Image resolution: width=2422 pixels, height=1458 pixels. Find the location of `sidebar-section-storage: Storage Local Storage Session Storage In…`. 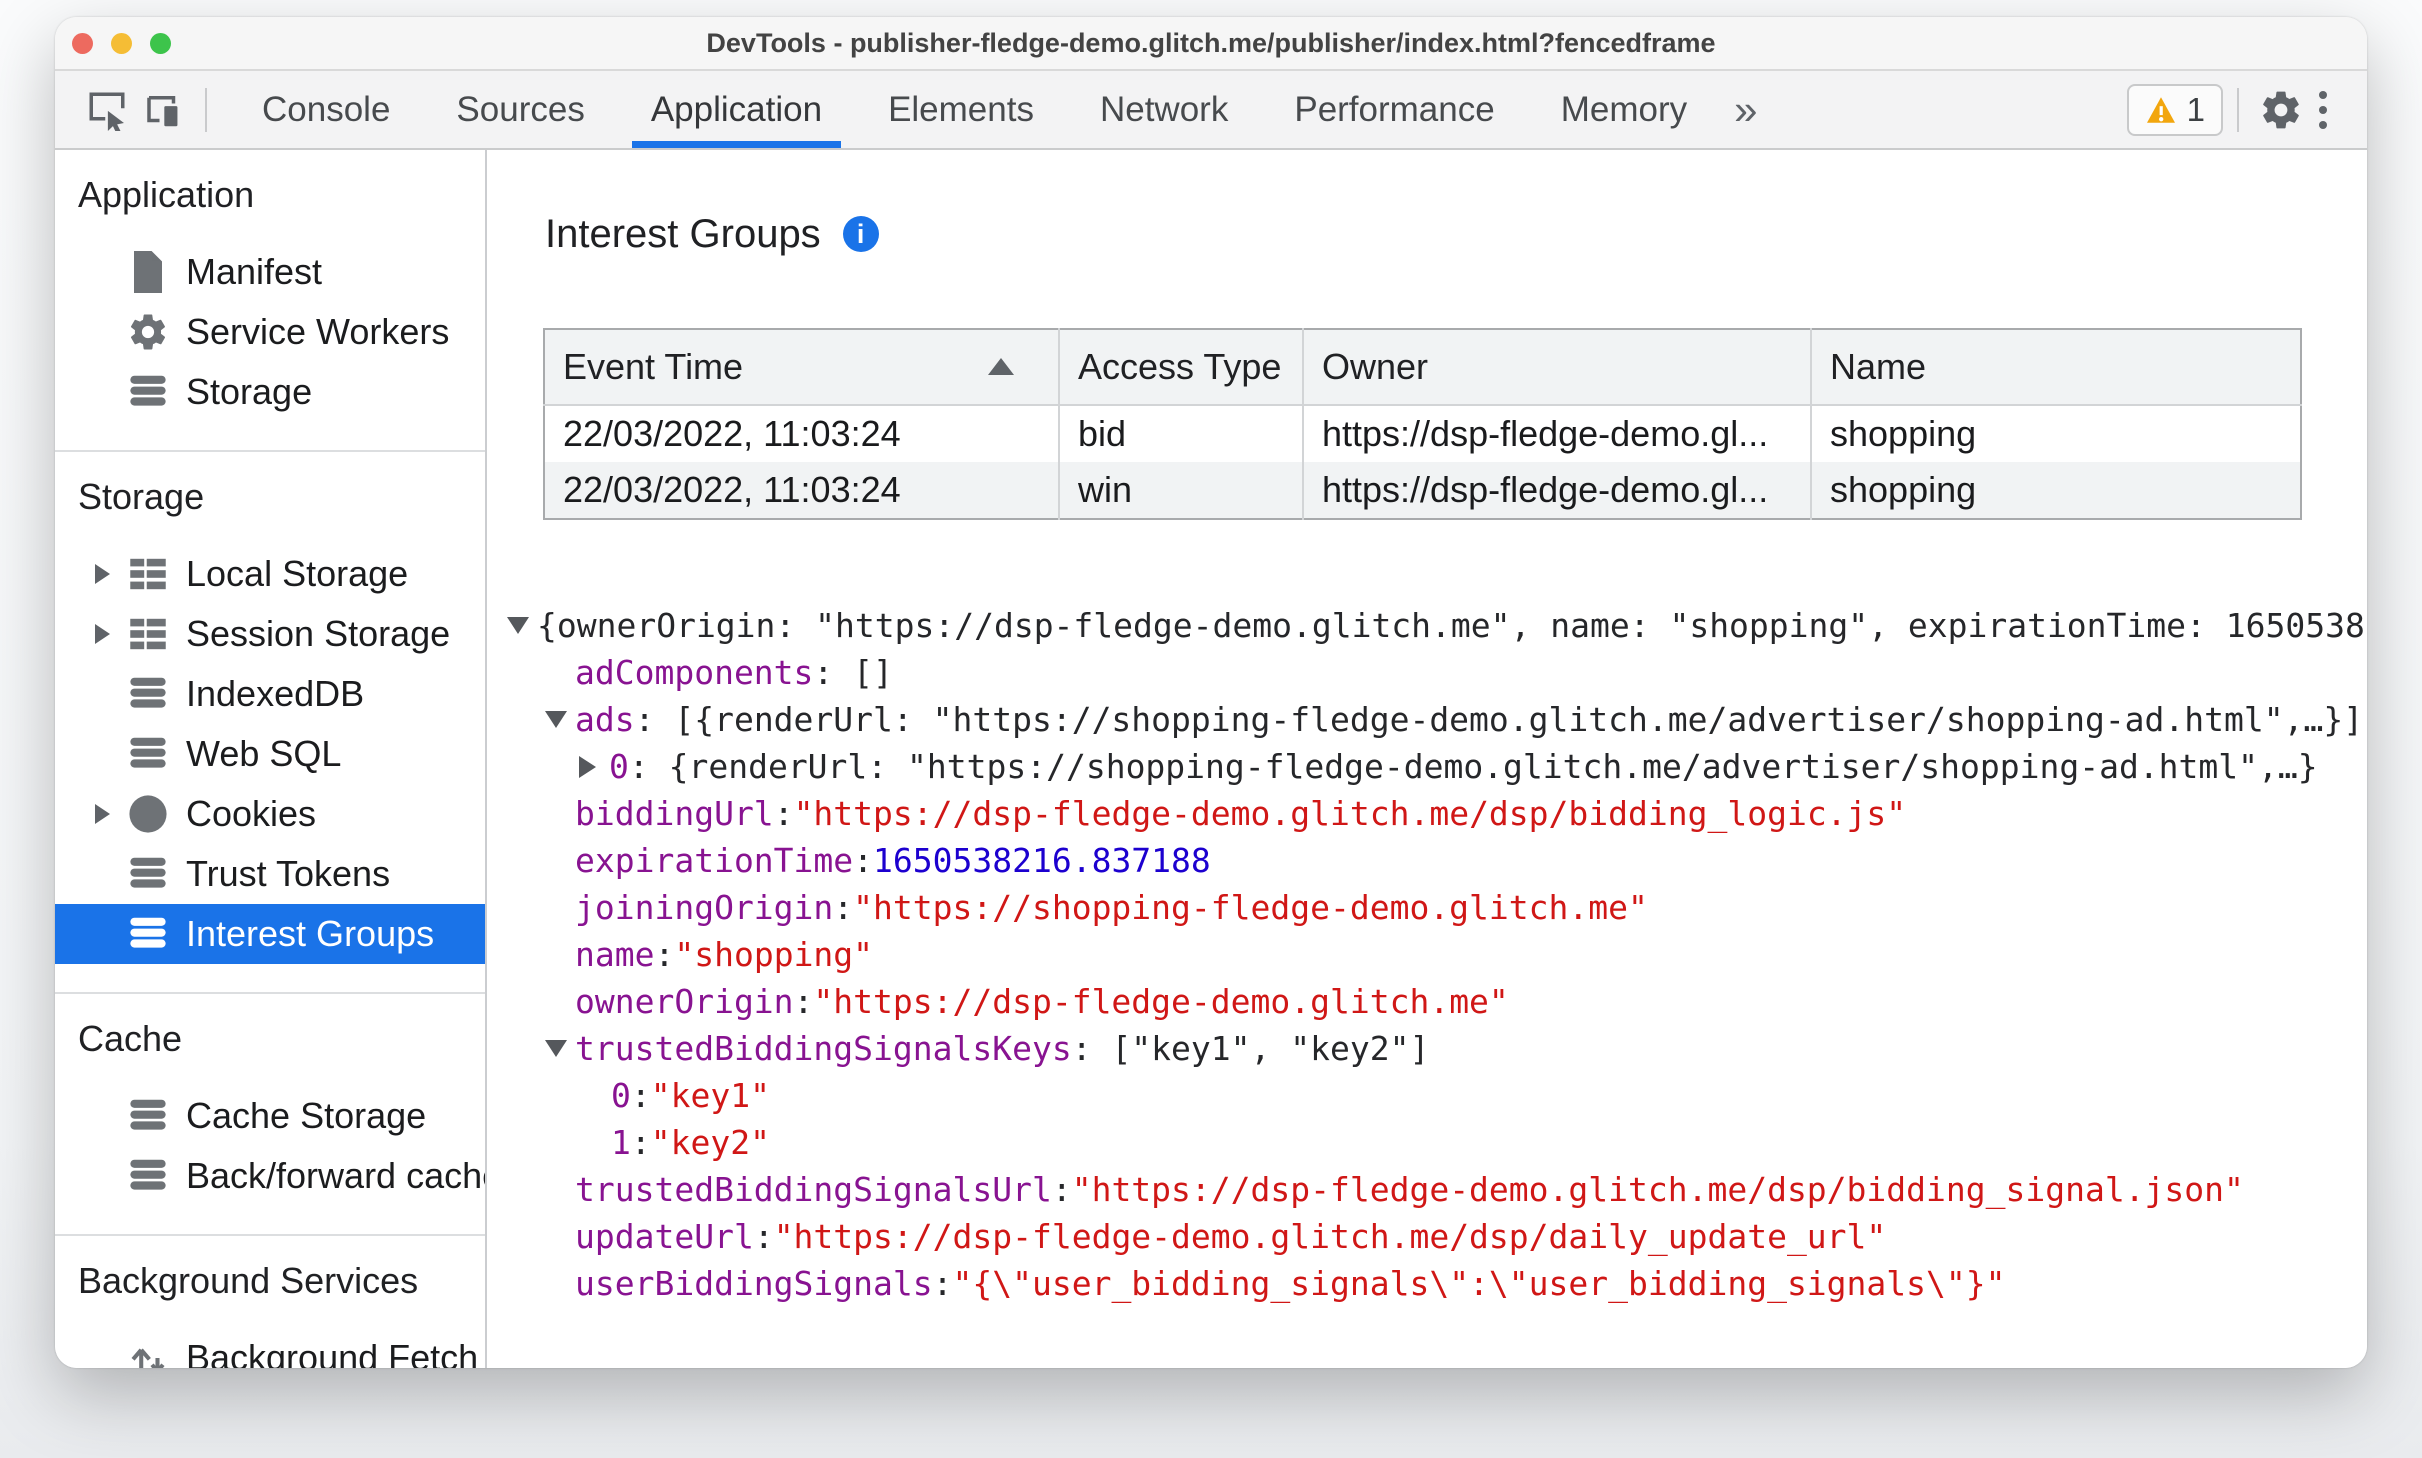

sidebar-section-storage: Storage Local Storage Session Storage In… is located at coordinates (270, 723).